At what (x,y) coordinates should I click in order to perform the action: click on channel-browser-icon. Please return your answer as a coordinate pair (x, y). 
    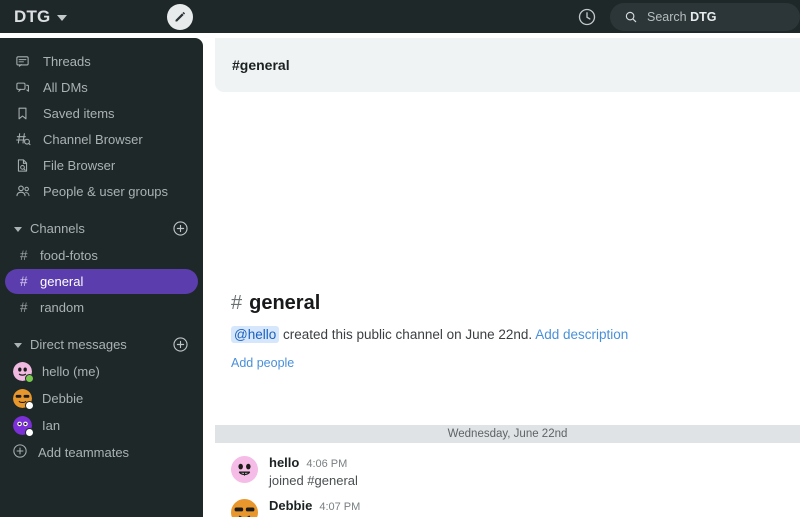
    Looking at the image, I should click on (22, 139).